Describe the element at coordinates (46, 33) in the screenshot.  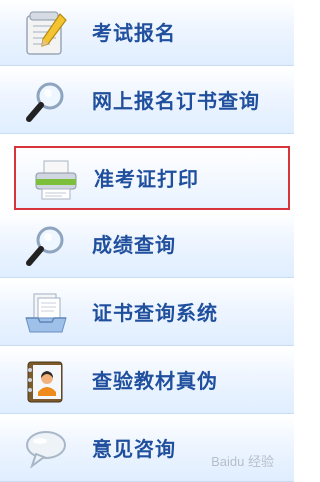
I see `notepad-pencil-icon` at that location.